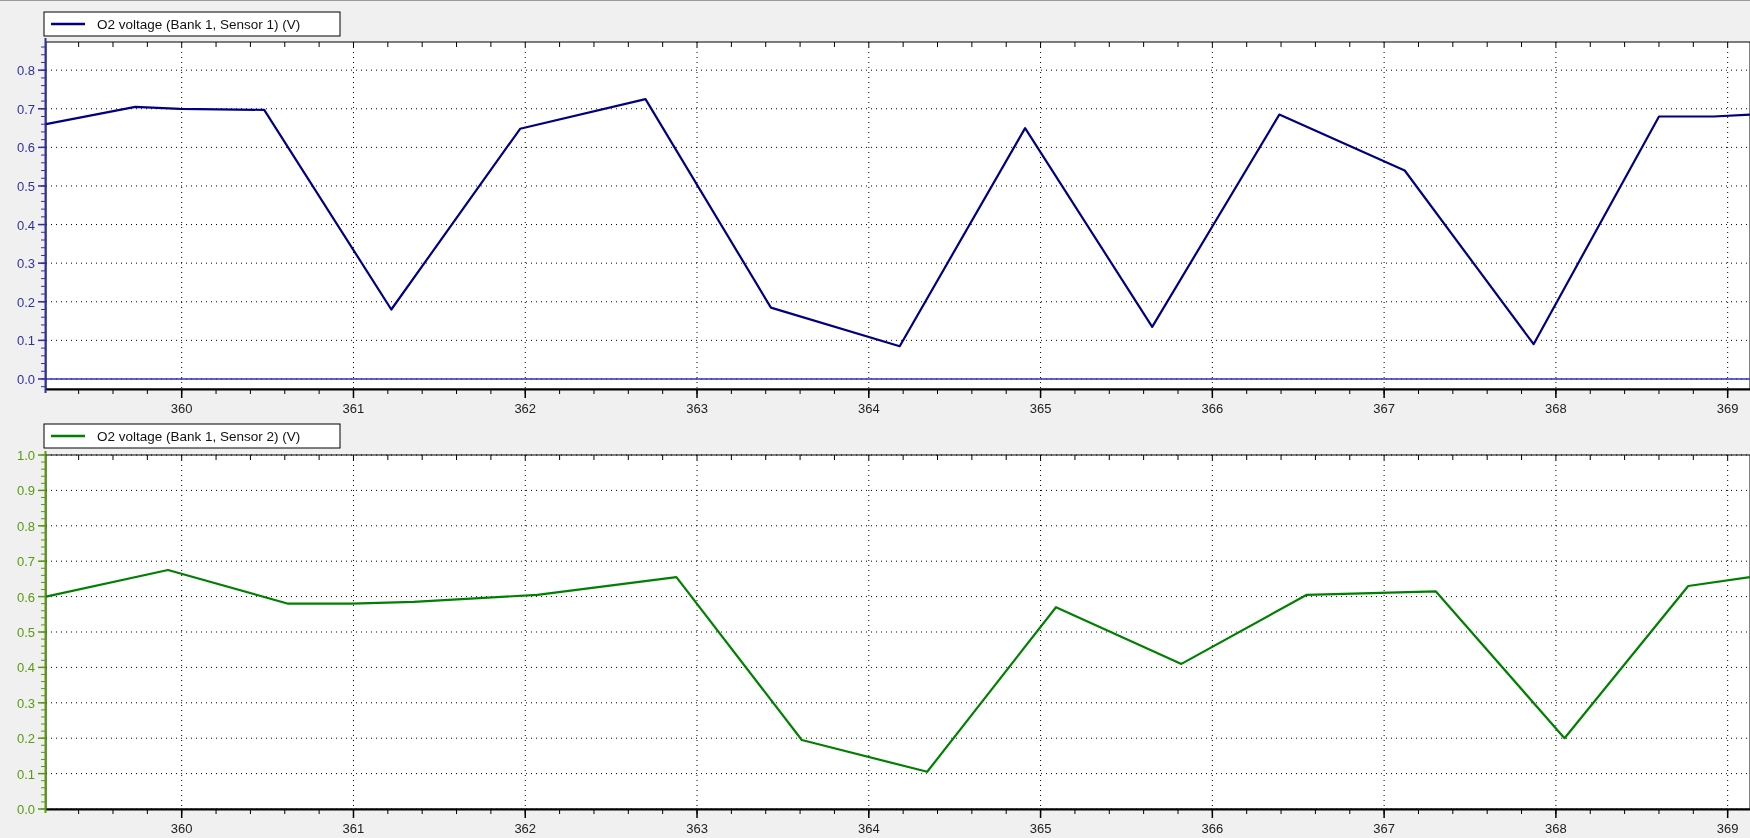 The width and height of the screenshot is (1750, 838). What do you see at coordinates (25, 491) in the screenshot?
I see `y-tick-label: 0.9` at bounding box center [25, 491].